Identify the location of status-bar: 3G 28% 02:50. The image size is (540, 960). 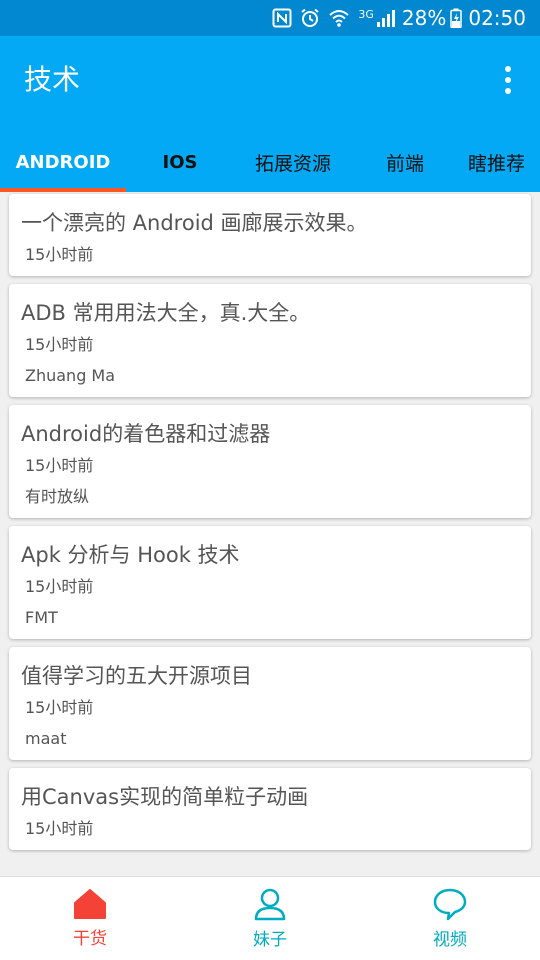
(270, 18).